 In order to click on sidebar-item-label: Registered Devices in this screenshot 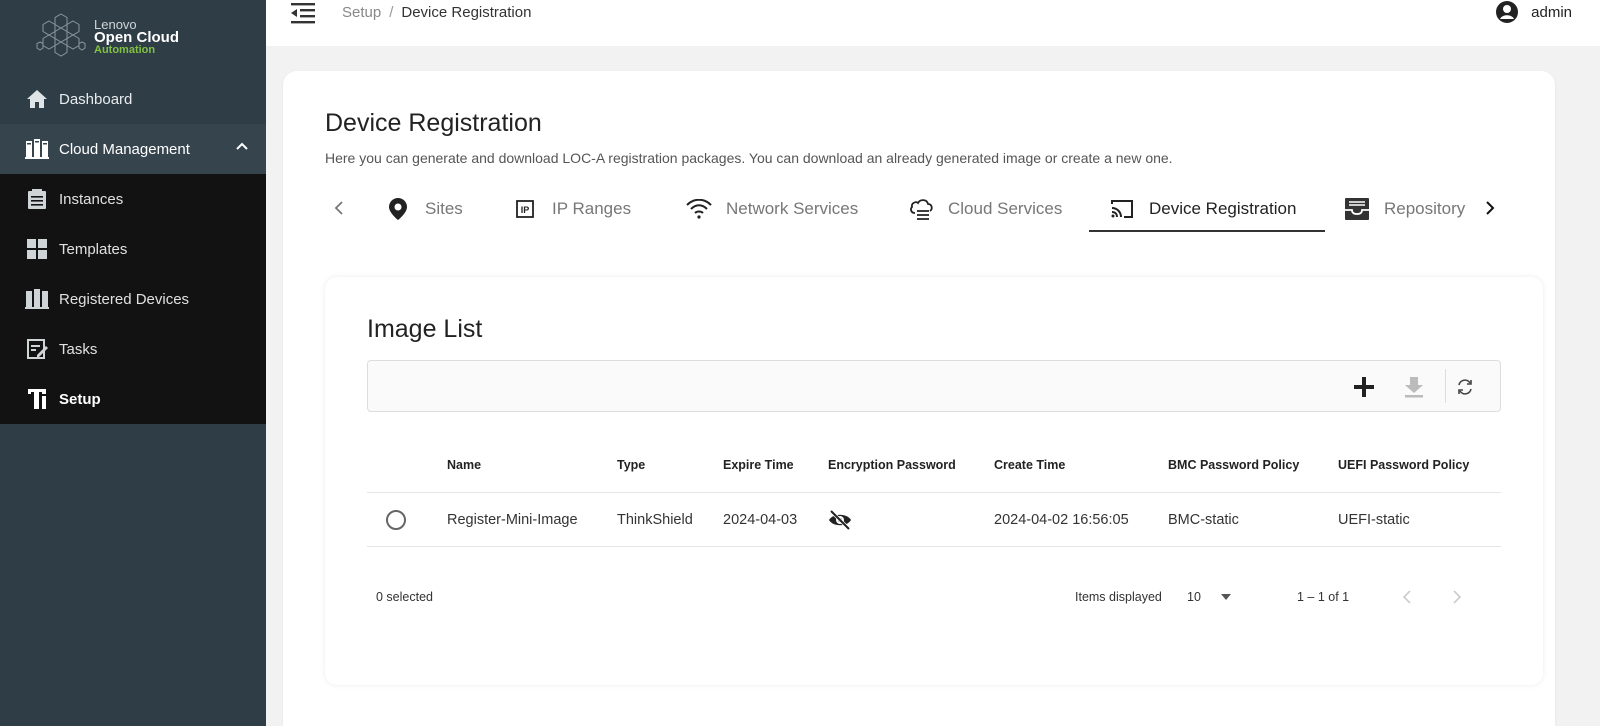, I will do `click(124, 299)`.